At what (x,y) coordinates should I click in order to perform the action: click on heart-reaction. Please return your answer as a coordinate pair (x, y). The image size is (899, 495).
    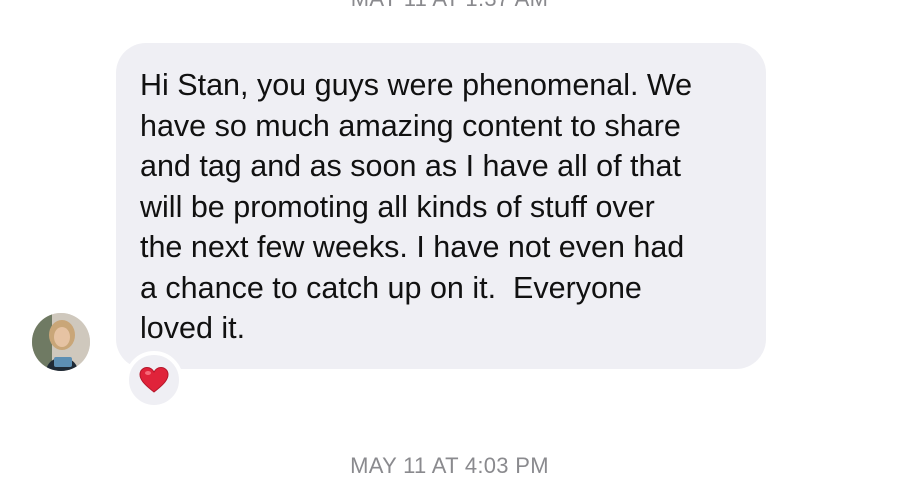
    Looking at the image, I should click on (154, 380).